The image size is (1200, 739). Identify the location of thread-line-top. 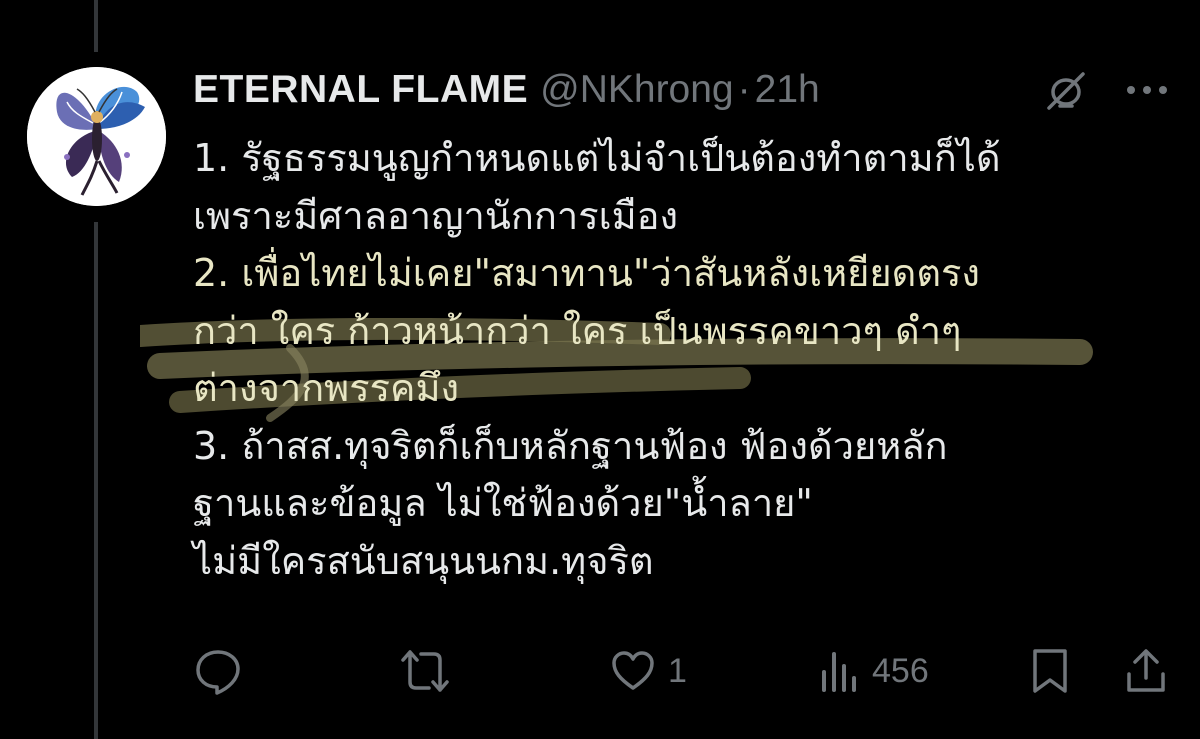
(96, 26).